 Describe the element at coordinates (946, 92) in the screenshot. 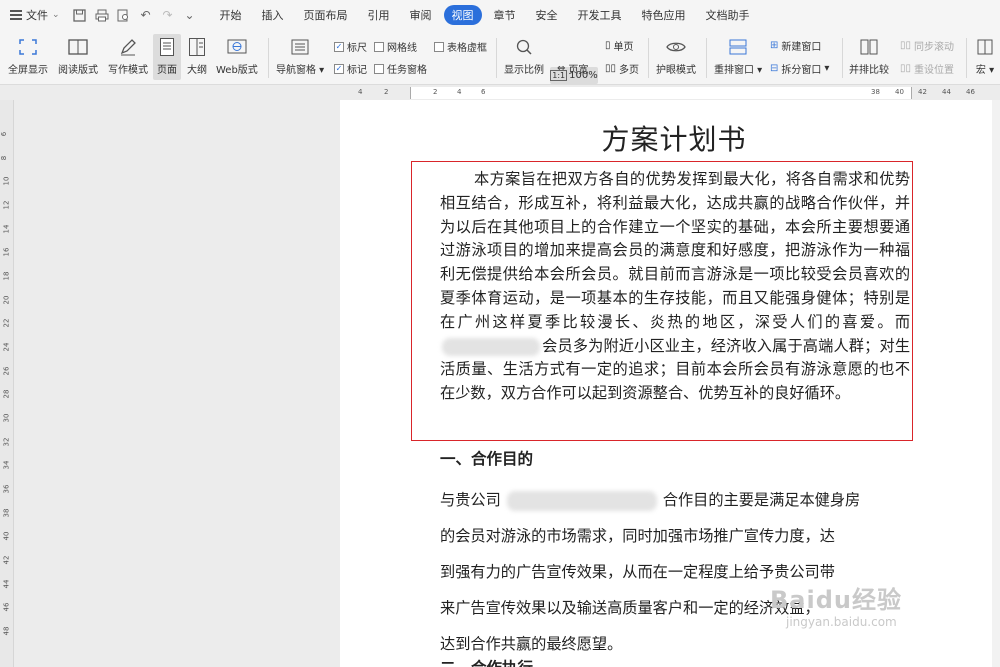

I see `ruler-number: 44` at that location.